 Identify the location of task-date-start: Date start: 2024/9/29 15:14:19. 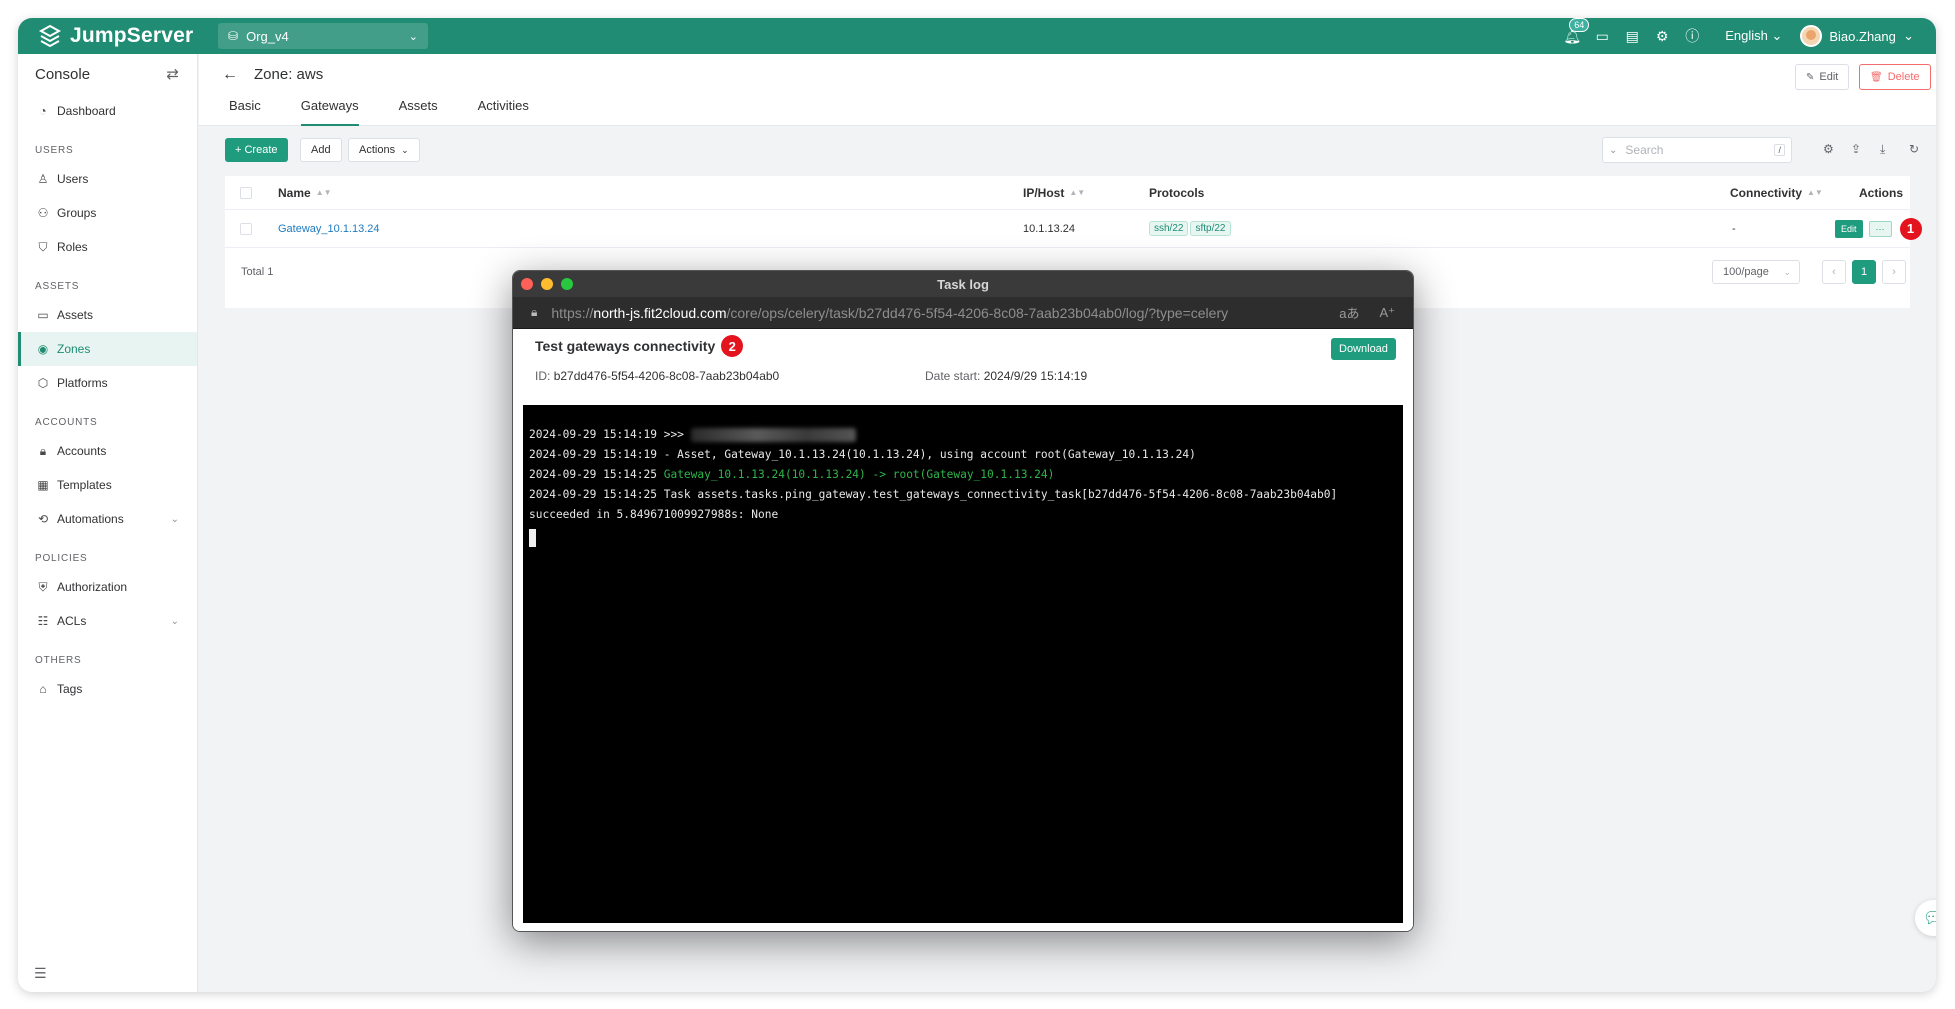
(1006, 376).